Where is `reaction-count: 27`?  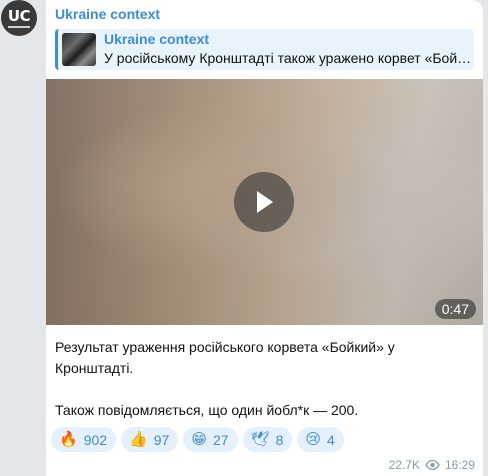 reaction-count: 27 is located at coordinates (220, 439).